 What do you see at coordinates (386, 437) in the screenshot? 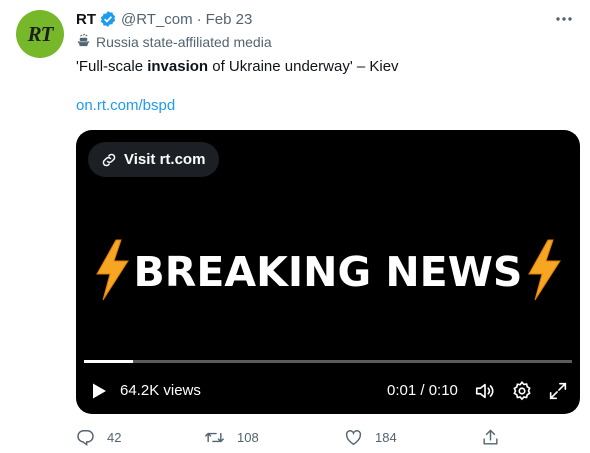
I see `like-count: 184` at bounding box center [386, 437].